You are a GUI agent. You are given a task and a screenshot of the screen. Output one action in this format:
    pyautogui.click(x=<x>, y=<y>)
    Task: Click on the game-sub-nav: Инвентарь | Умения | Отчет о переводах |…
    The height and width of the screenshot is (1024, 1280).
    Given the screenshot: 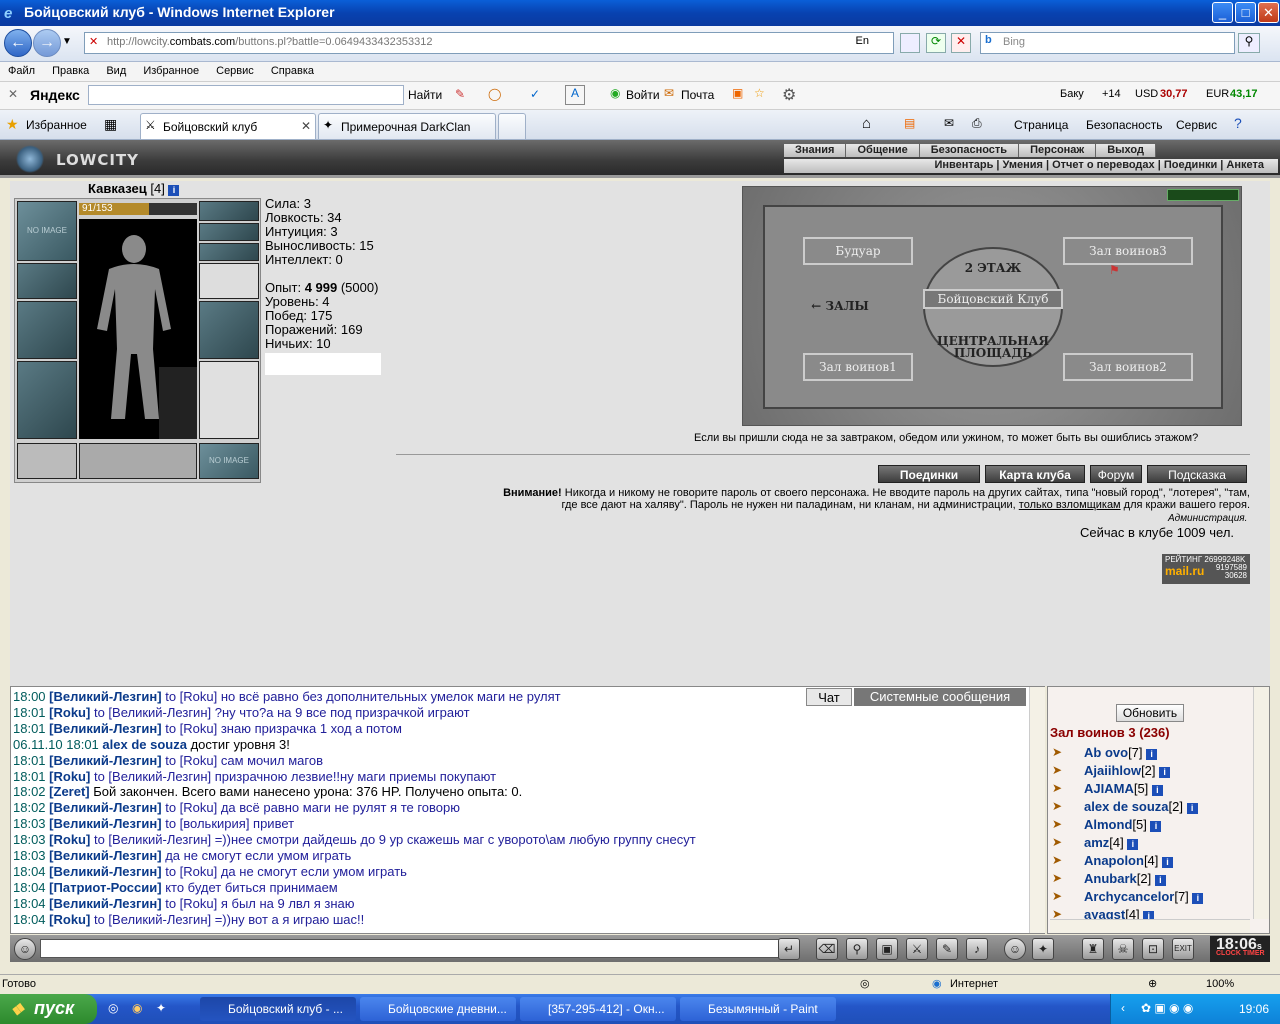 What is the action you would take?
    pyautogui.click(x=1031, y=166)
    